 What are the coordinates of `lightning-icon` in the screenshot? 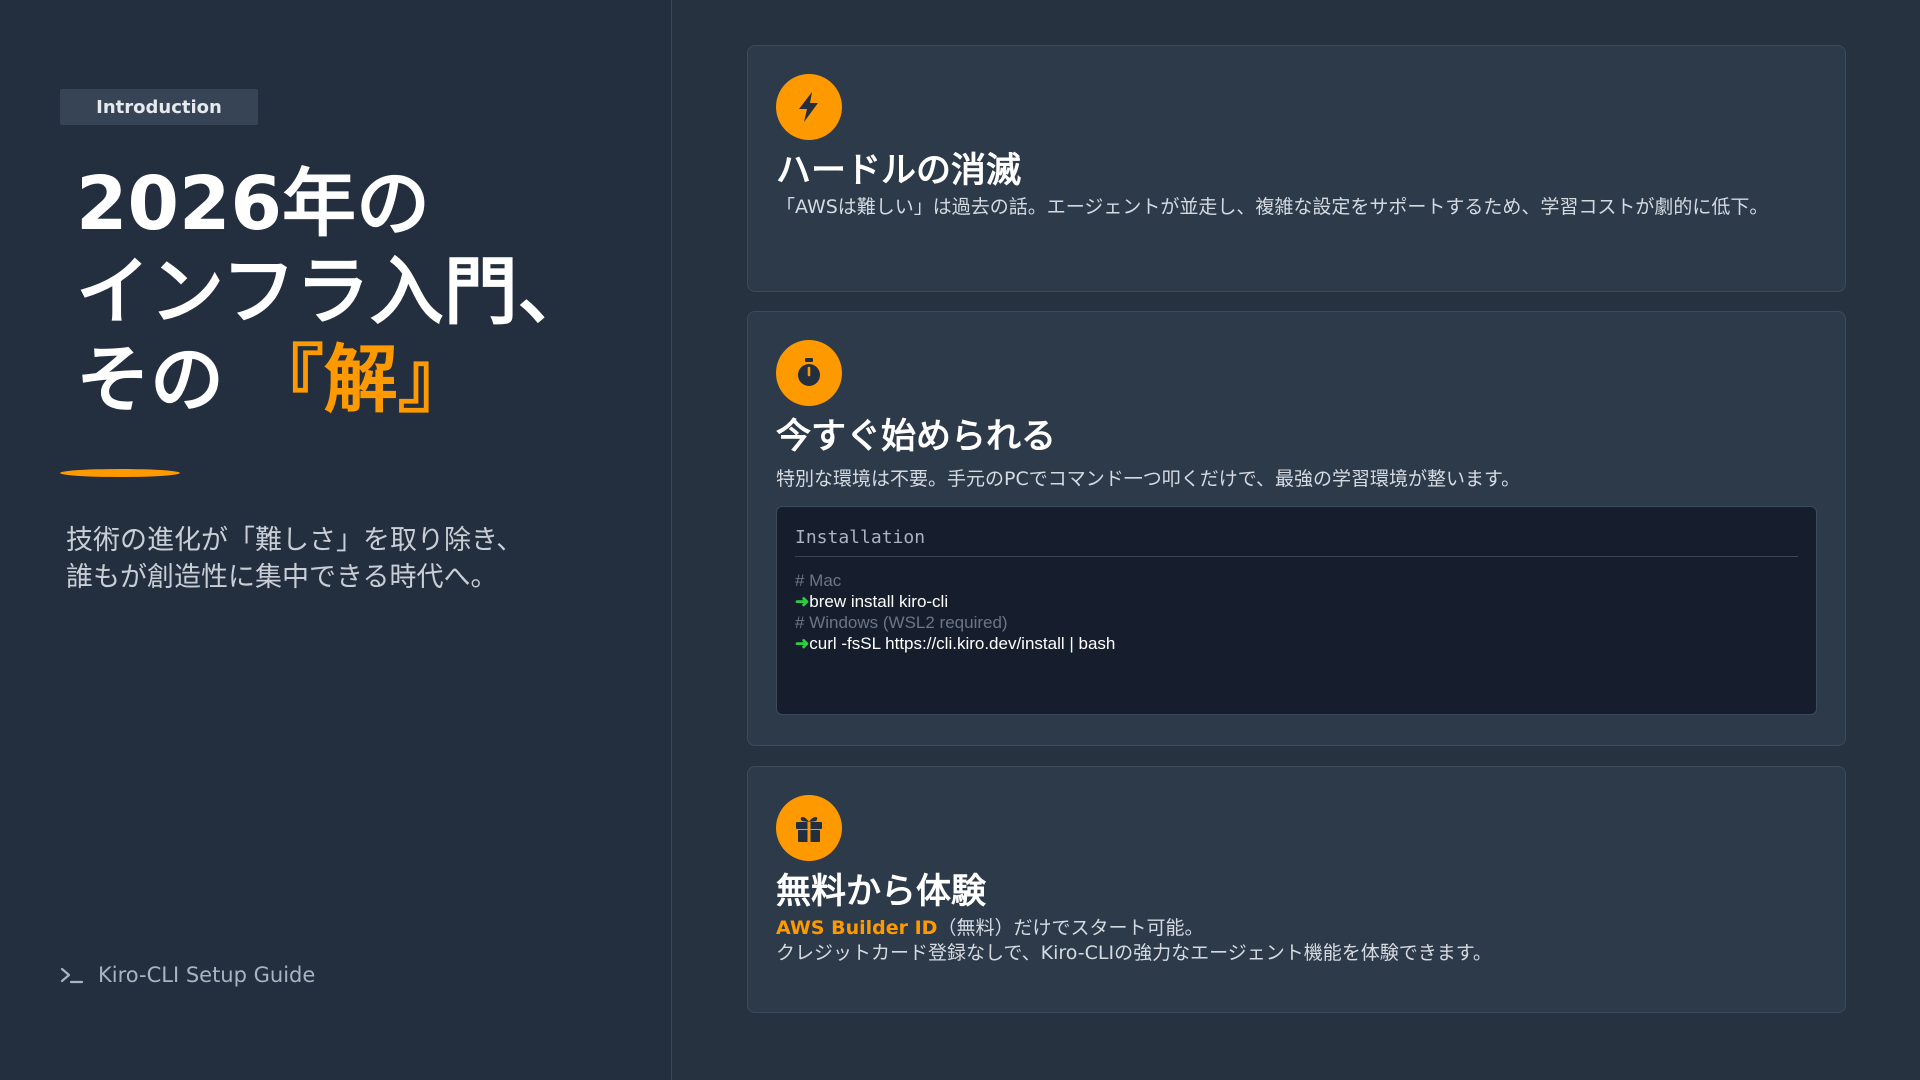 It's located at (809, 107).